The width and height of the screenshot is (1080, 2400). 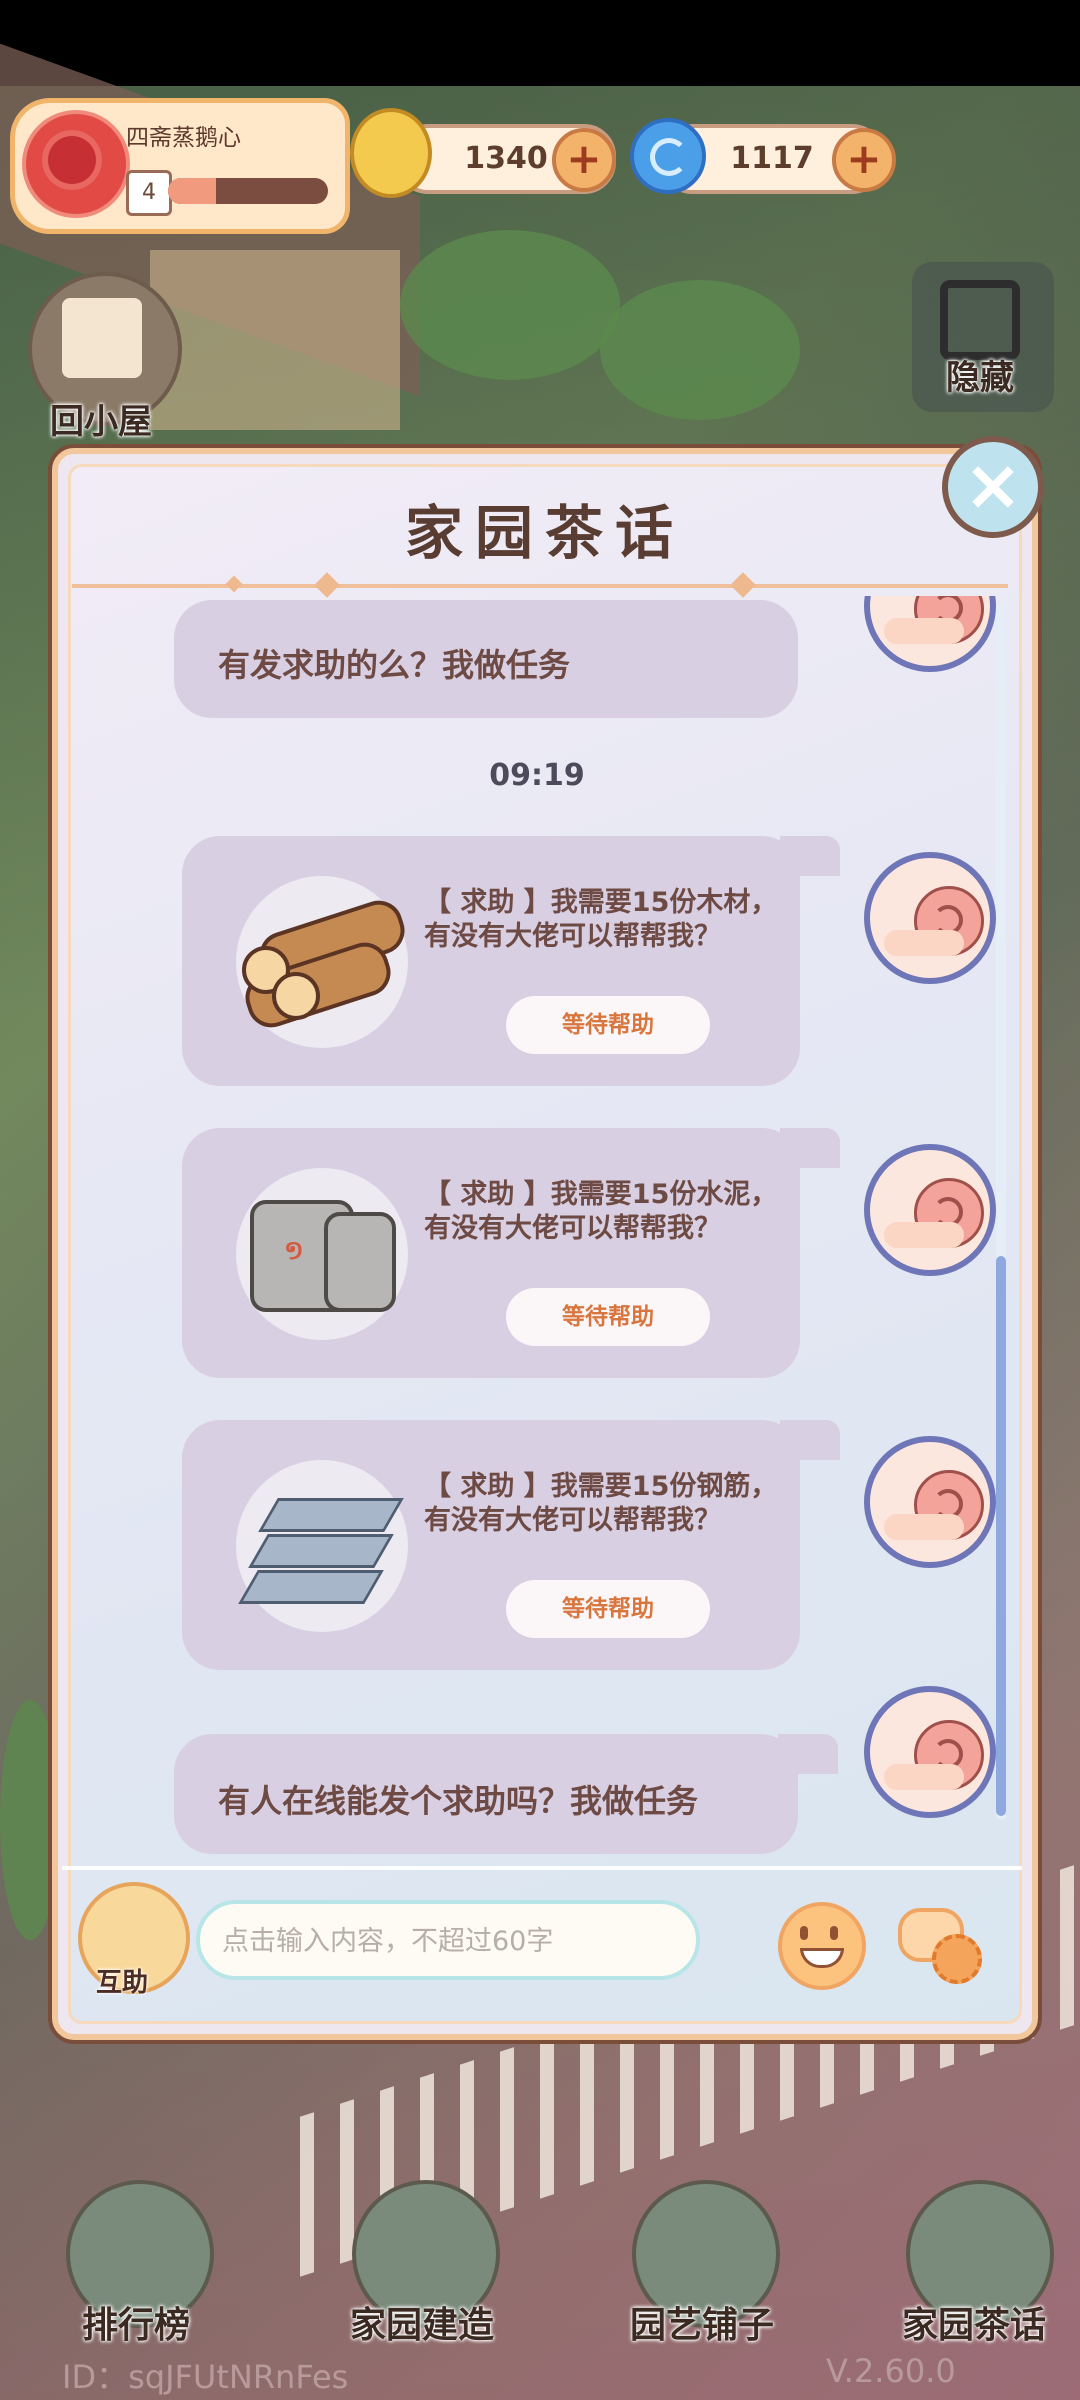 What do you see at coordinates (702, 2325) in the screenshot?
I see `nav-shop-label: 园艺铺子` at bounding box center [702, 2325].